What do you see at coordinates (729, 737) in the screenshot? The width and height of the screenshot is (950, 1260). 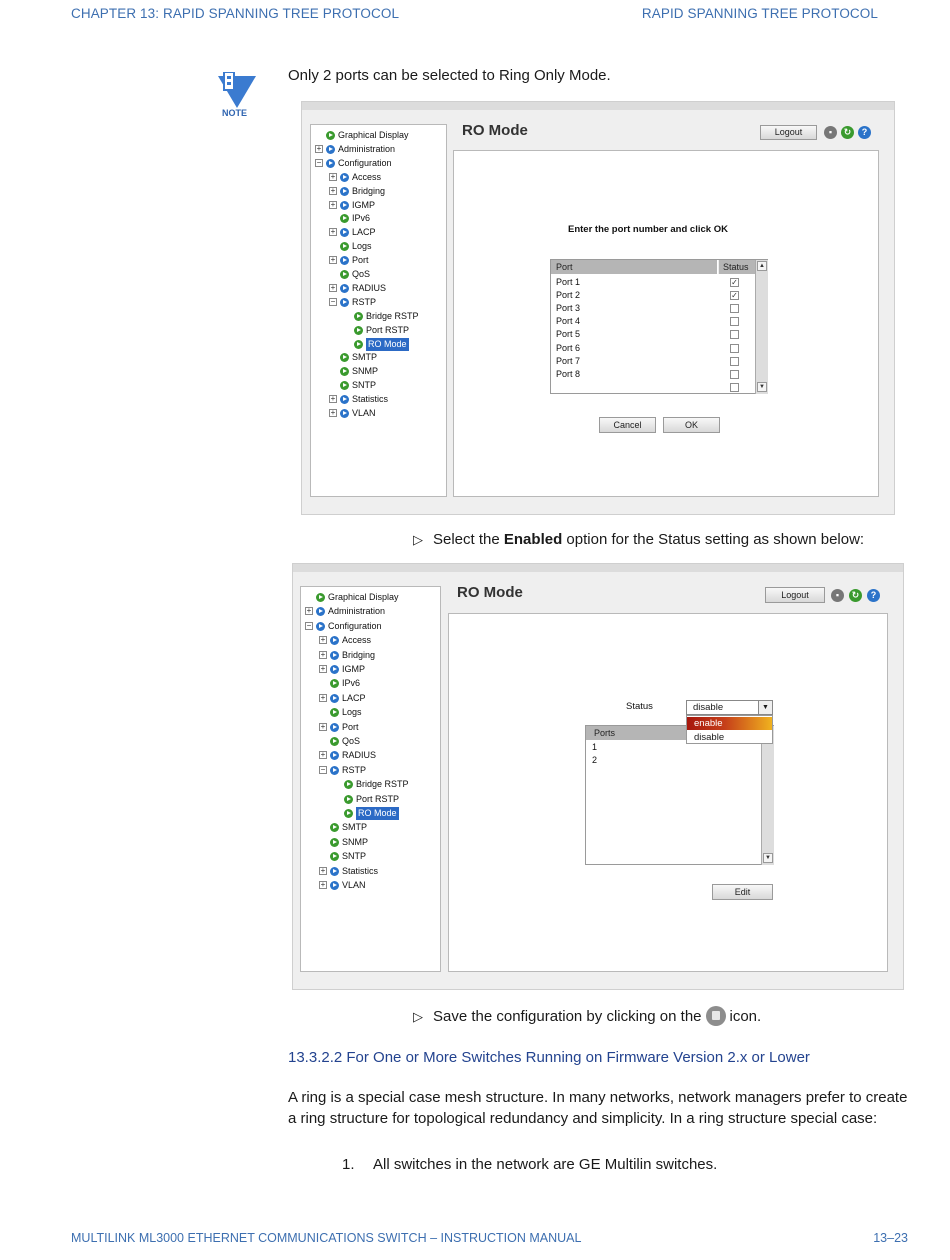 I see `status-option-disable: disable` at bounding box center [729, 737].